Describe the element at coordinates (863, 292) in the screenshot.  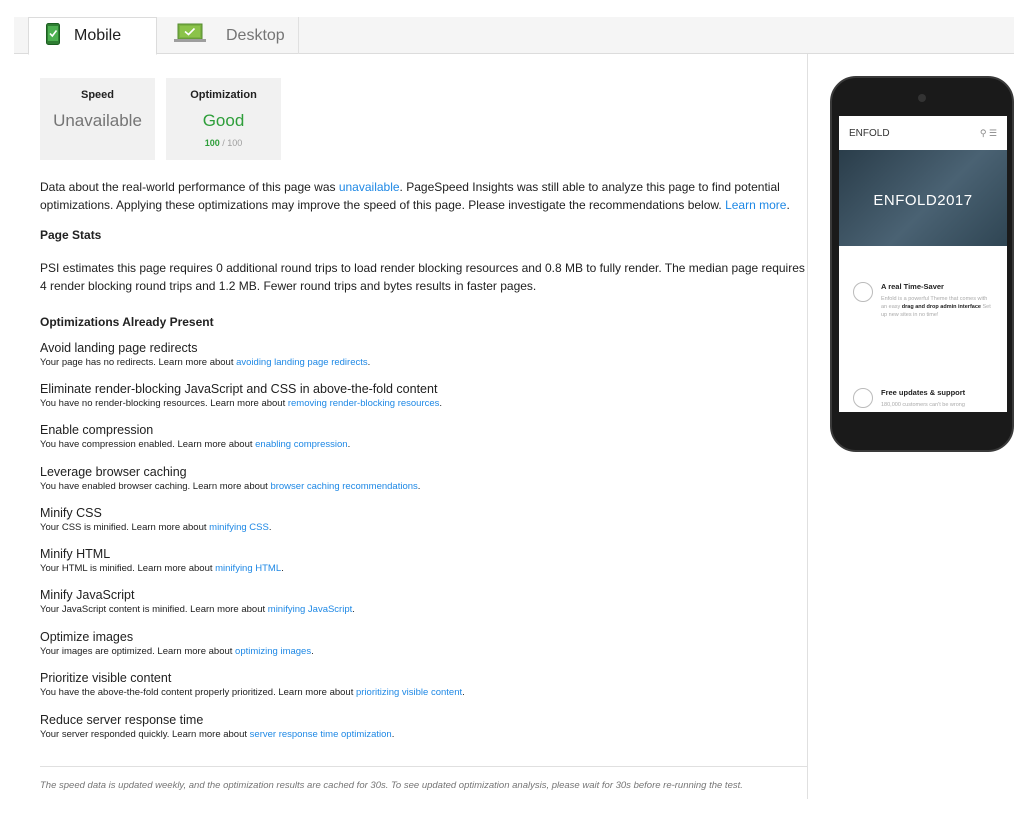
I see `clock-icon` at that location.